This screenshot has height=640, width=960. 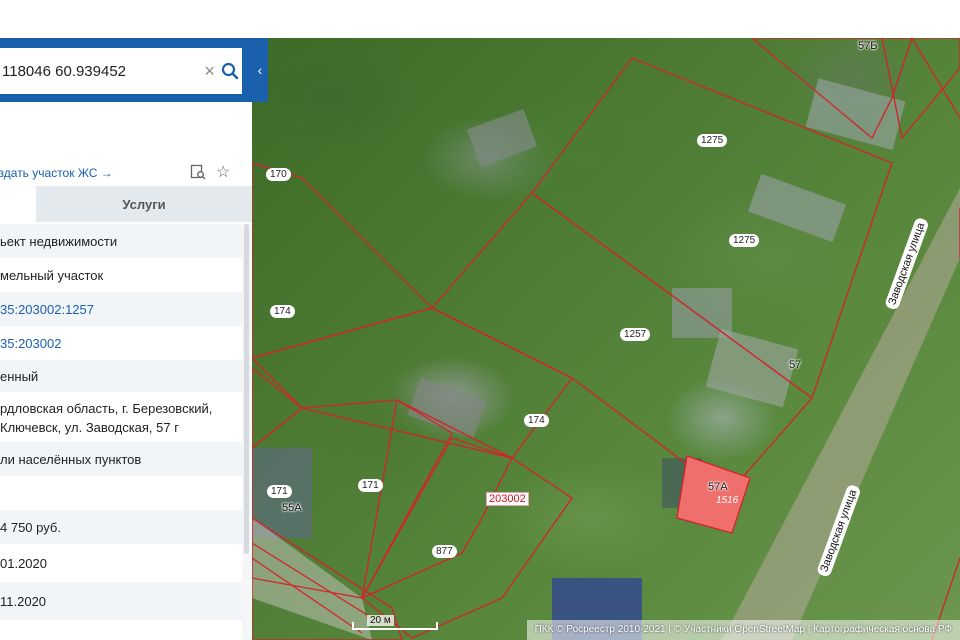 What do you see at coordinates (52, 275) in the screenshot?
I see `attribute-row: мельный участок` at bounding box center [52, 275].